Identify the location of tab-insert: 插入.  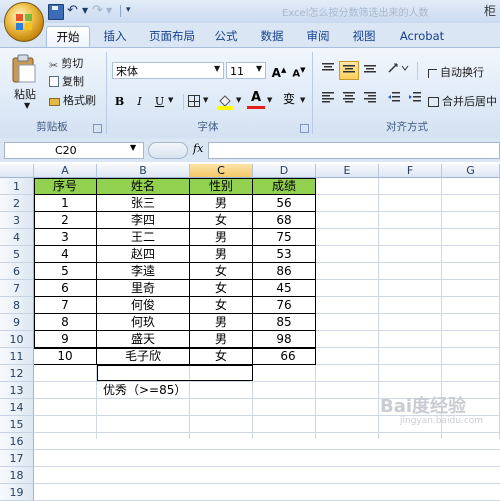
(115, 36).